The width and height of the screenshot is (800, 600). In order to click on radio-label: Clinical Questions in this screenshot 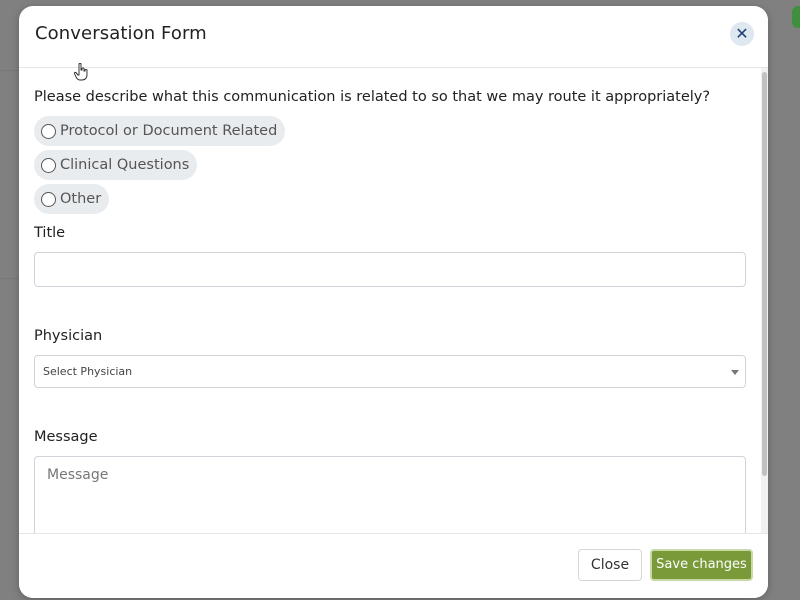, I will do `click(125, 165)`.